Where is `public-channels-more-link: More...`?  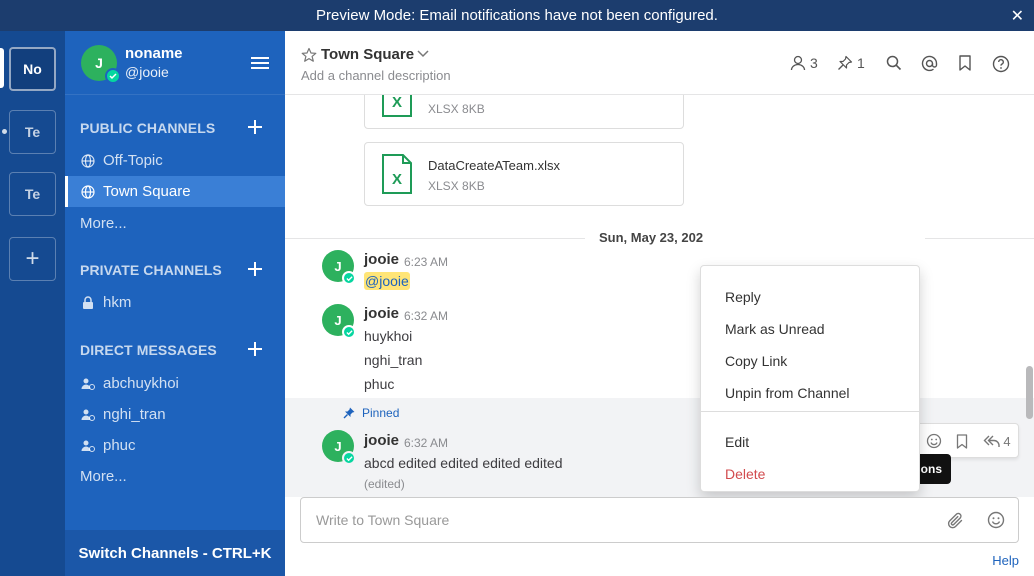
public-channels-more-link: More... is located at coordinates (103, 223).